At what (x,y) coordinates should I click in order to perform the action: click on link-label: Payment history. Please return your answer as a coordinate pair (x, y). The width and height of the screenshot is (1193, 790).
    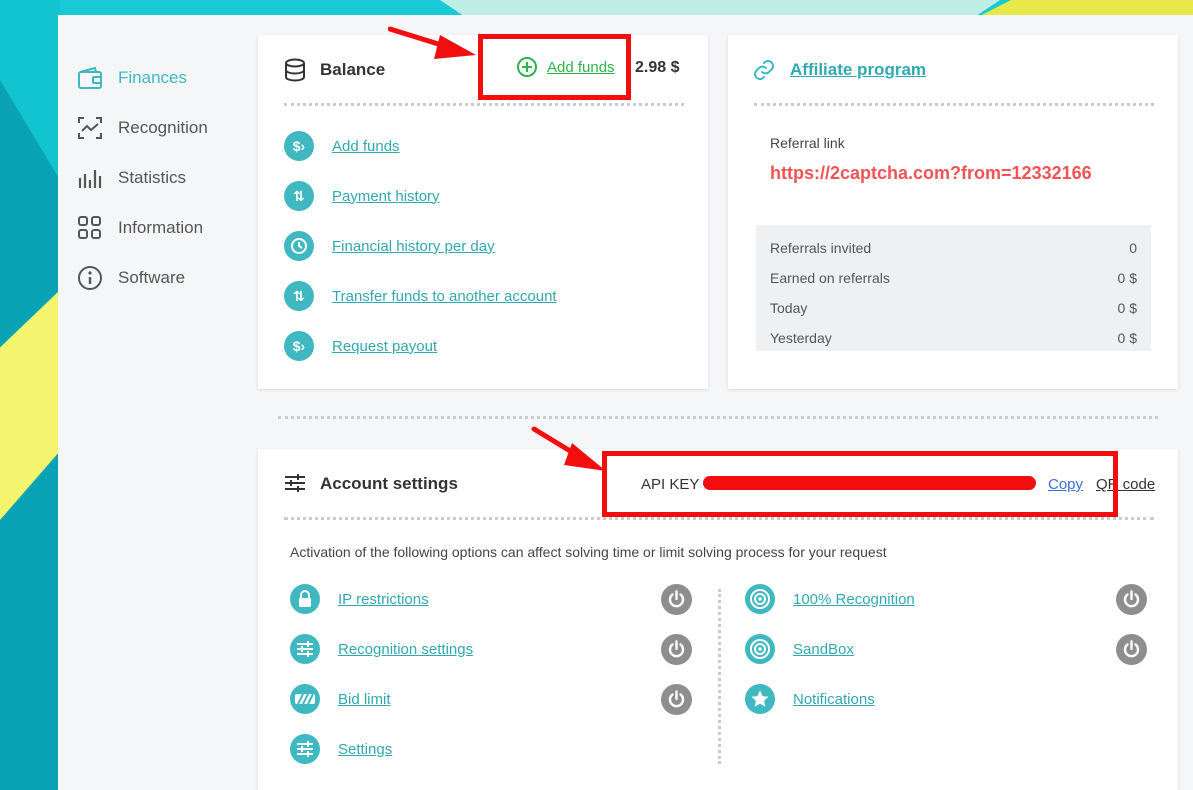
    Looking at the image, I should click on (386, 196).